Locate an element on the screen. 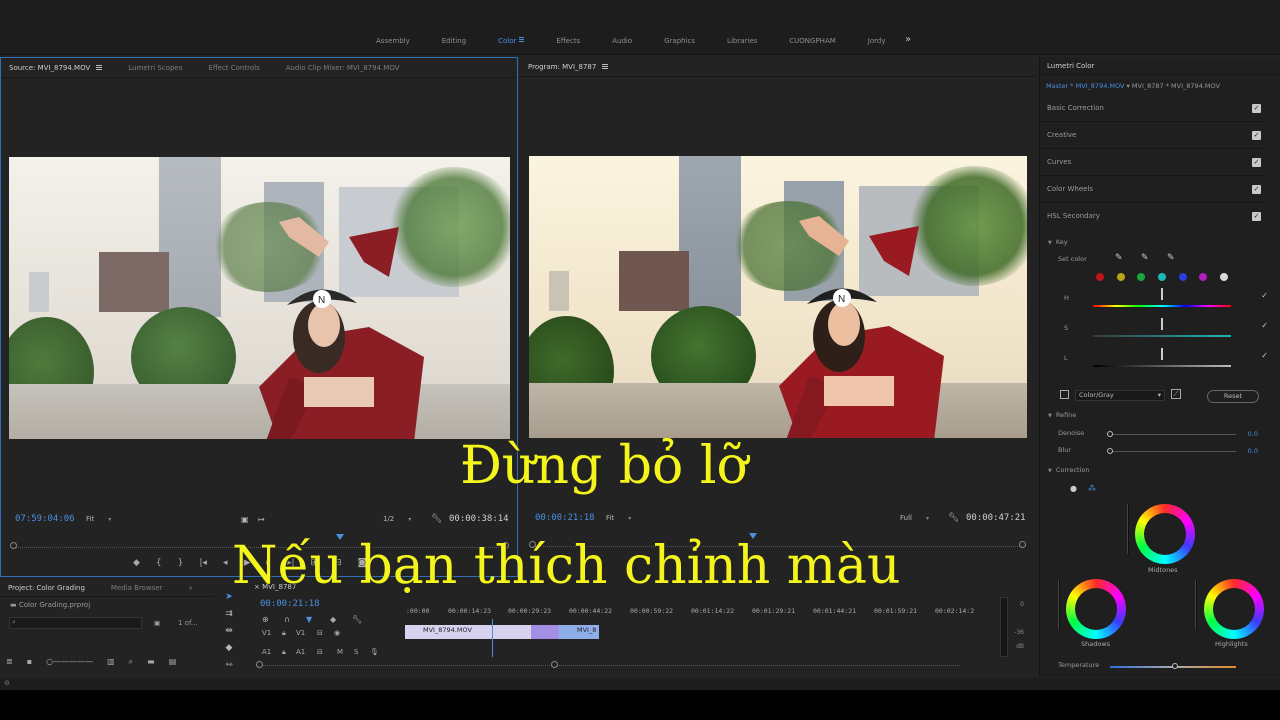 Image resolution: width=1280 pixels, height=720 pixels. eyedropper-icon: ✎ is located at coordinates (1119, 258).